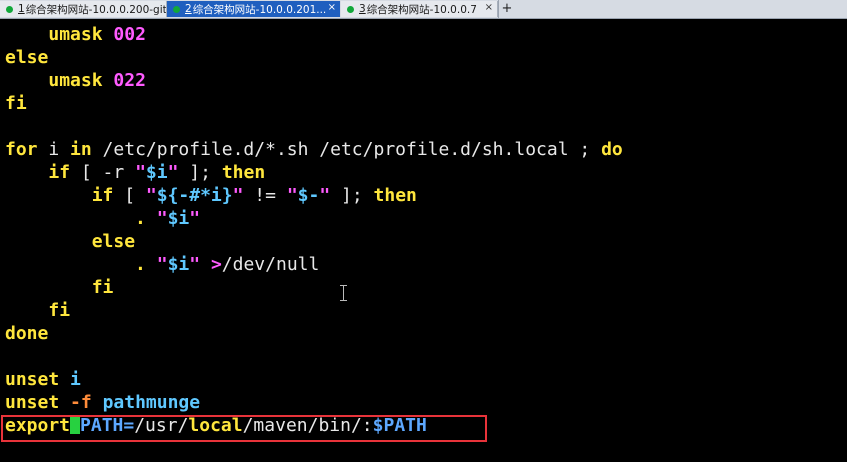  What do you see at coordinates (188, 9) in the screenshot?
I see `tab-number: 2` at bounding box center [188, 9].